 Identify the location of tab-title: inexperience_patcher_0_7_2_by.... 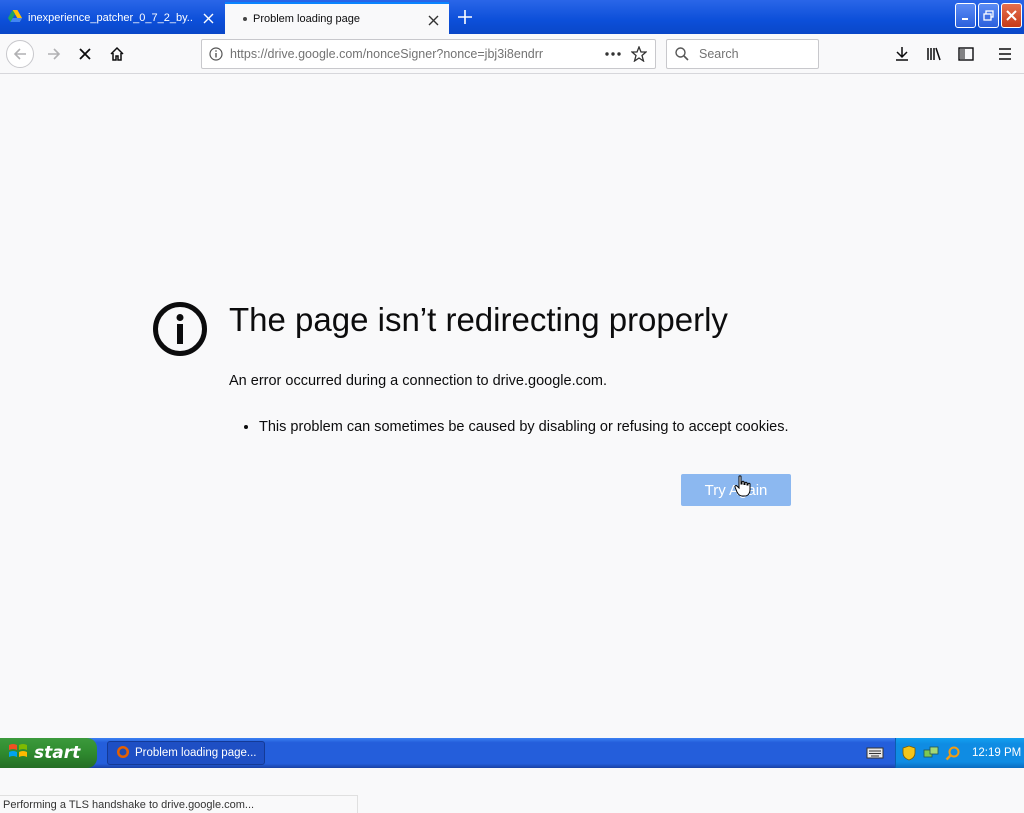
(110, 18).